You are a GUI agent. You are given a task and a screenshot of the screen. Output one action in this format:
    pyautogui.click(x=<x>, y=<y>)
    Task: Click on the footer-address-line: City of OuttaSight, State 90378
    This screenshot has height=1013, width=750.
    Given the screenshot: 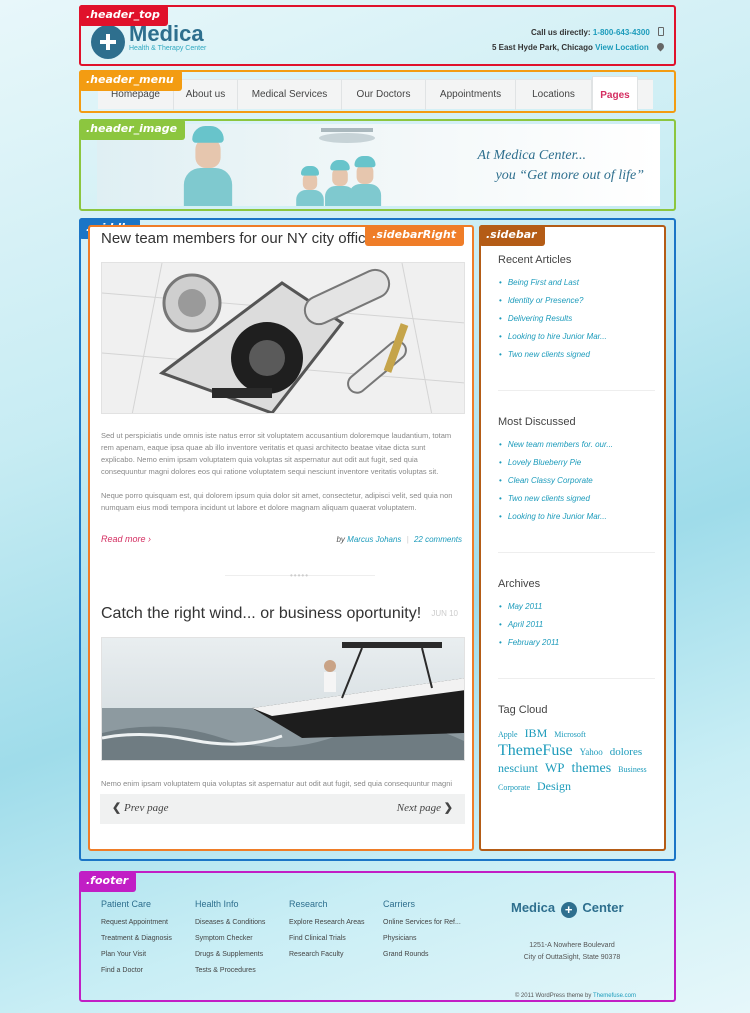 What is the action you would take?
    pyautogui.click(x=572, y=957)
    